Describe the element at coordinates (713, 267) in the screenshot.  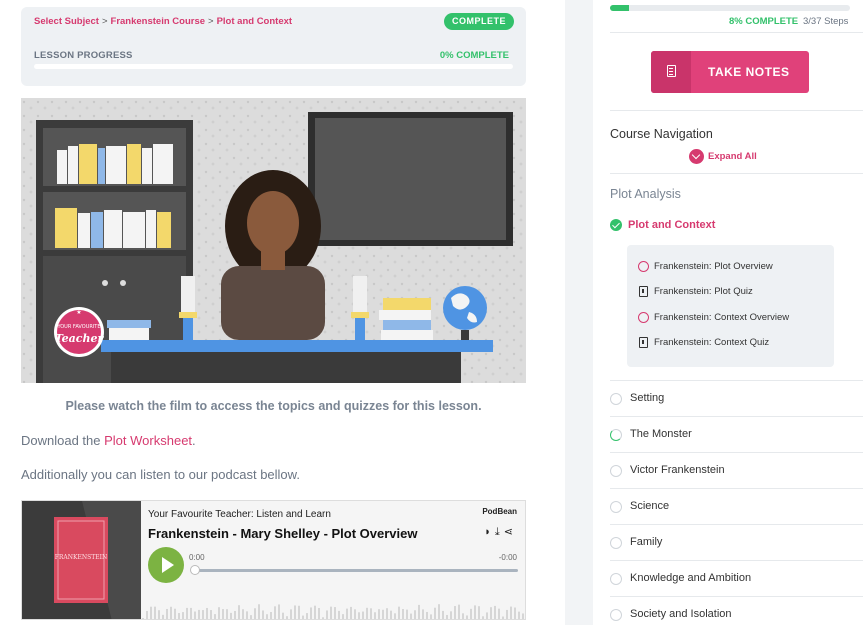
I see `topic-label: Frankenstein: Plot Overview` at that location.